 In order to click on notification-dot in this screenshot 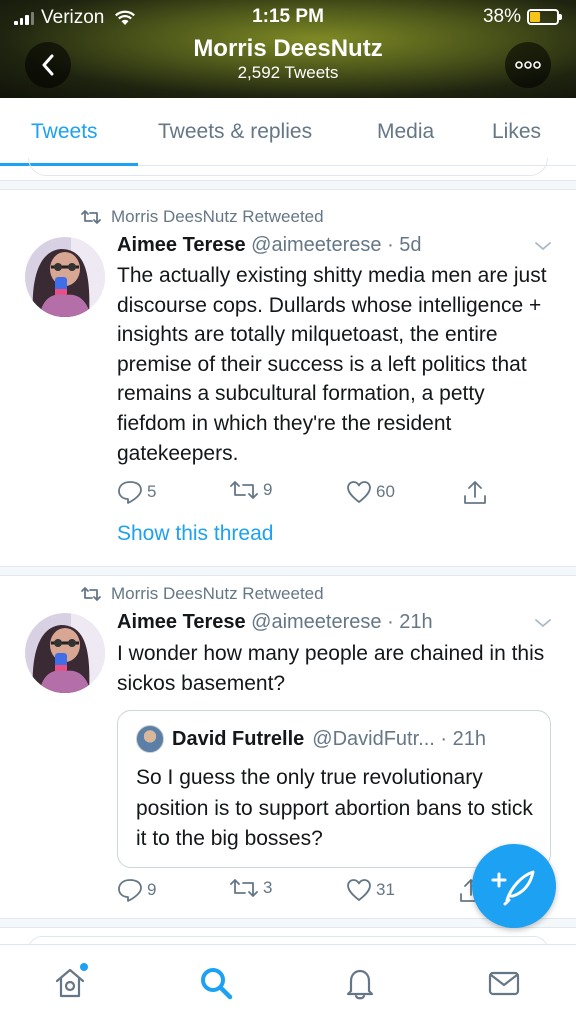, I will do `click(84, 967)`.